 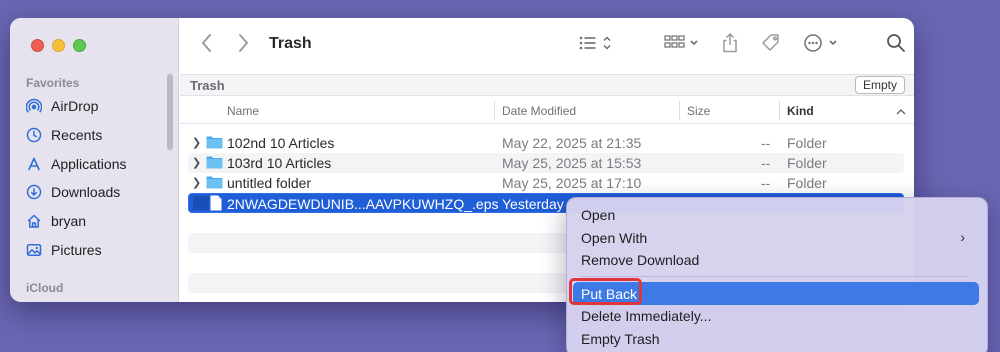 I want to click on sidebar-item-label: bryan, so click(x=69, y=221).